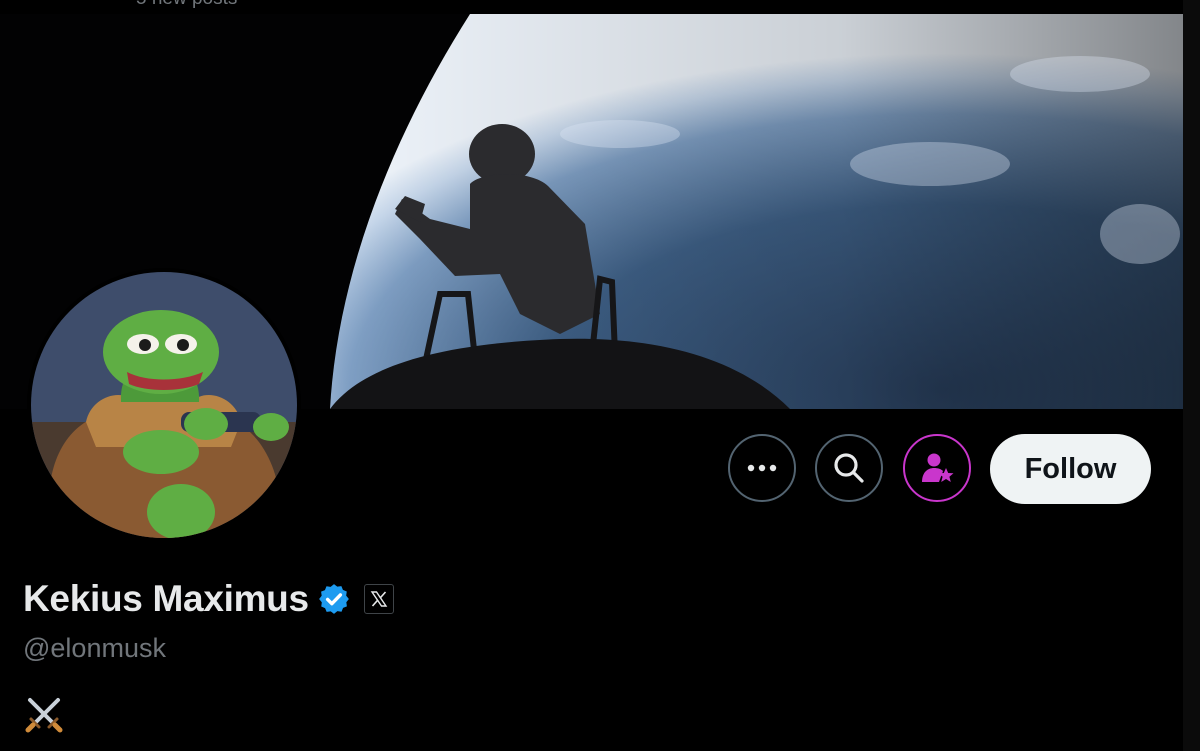 The image size is (1200, 751). What do you see at coordinates (600, 7) in the screenshot?
I see `header-strip: 5 new posts` at bounding box center [600, 7].